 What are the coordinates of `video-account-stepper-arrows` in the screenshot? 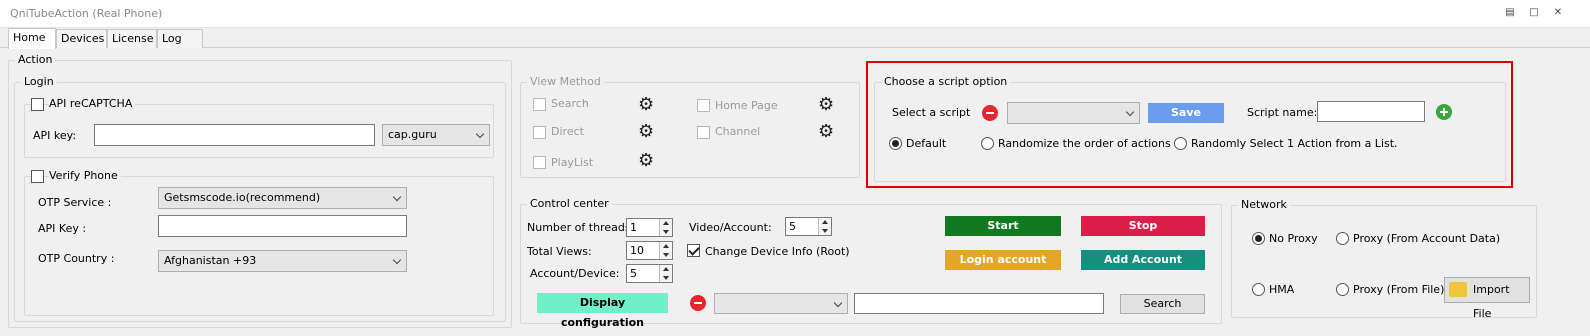 It's located at (824, 226).